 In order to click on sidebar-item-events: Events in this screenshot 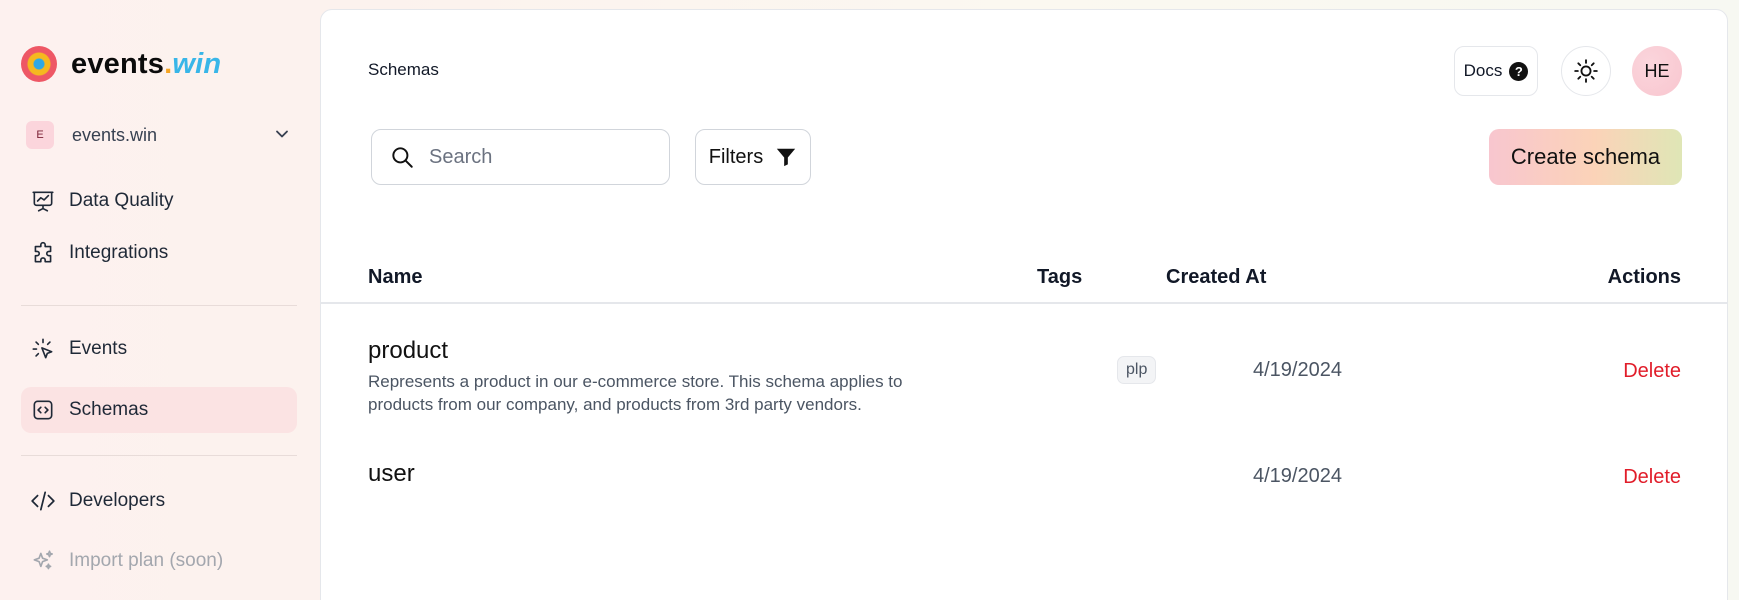, I will do `click(159, 349)`.